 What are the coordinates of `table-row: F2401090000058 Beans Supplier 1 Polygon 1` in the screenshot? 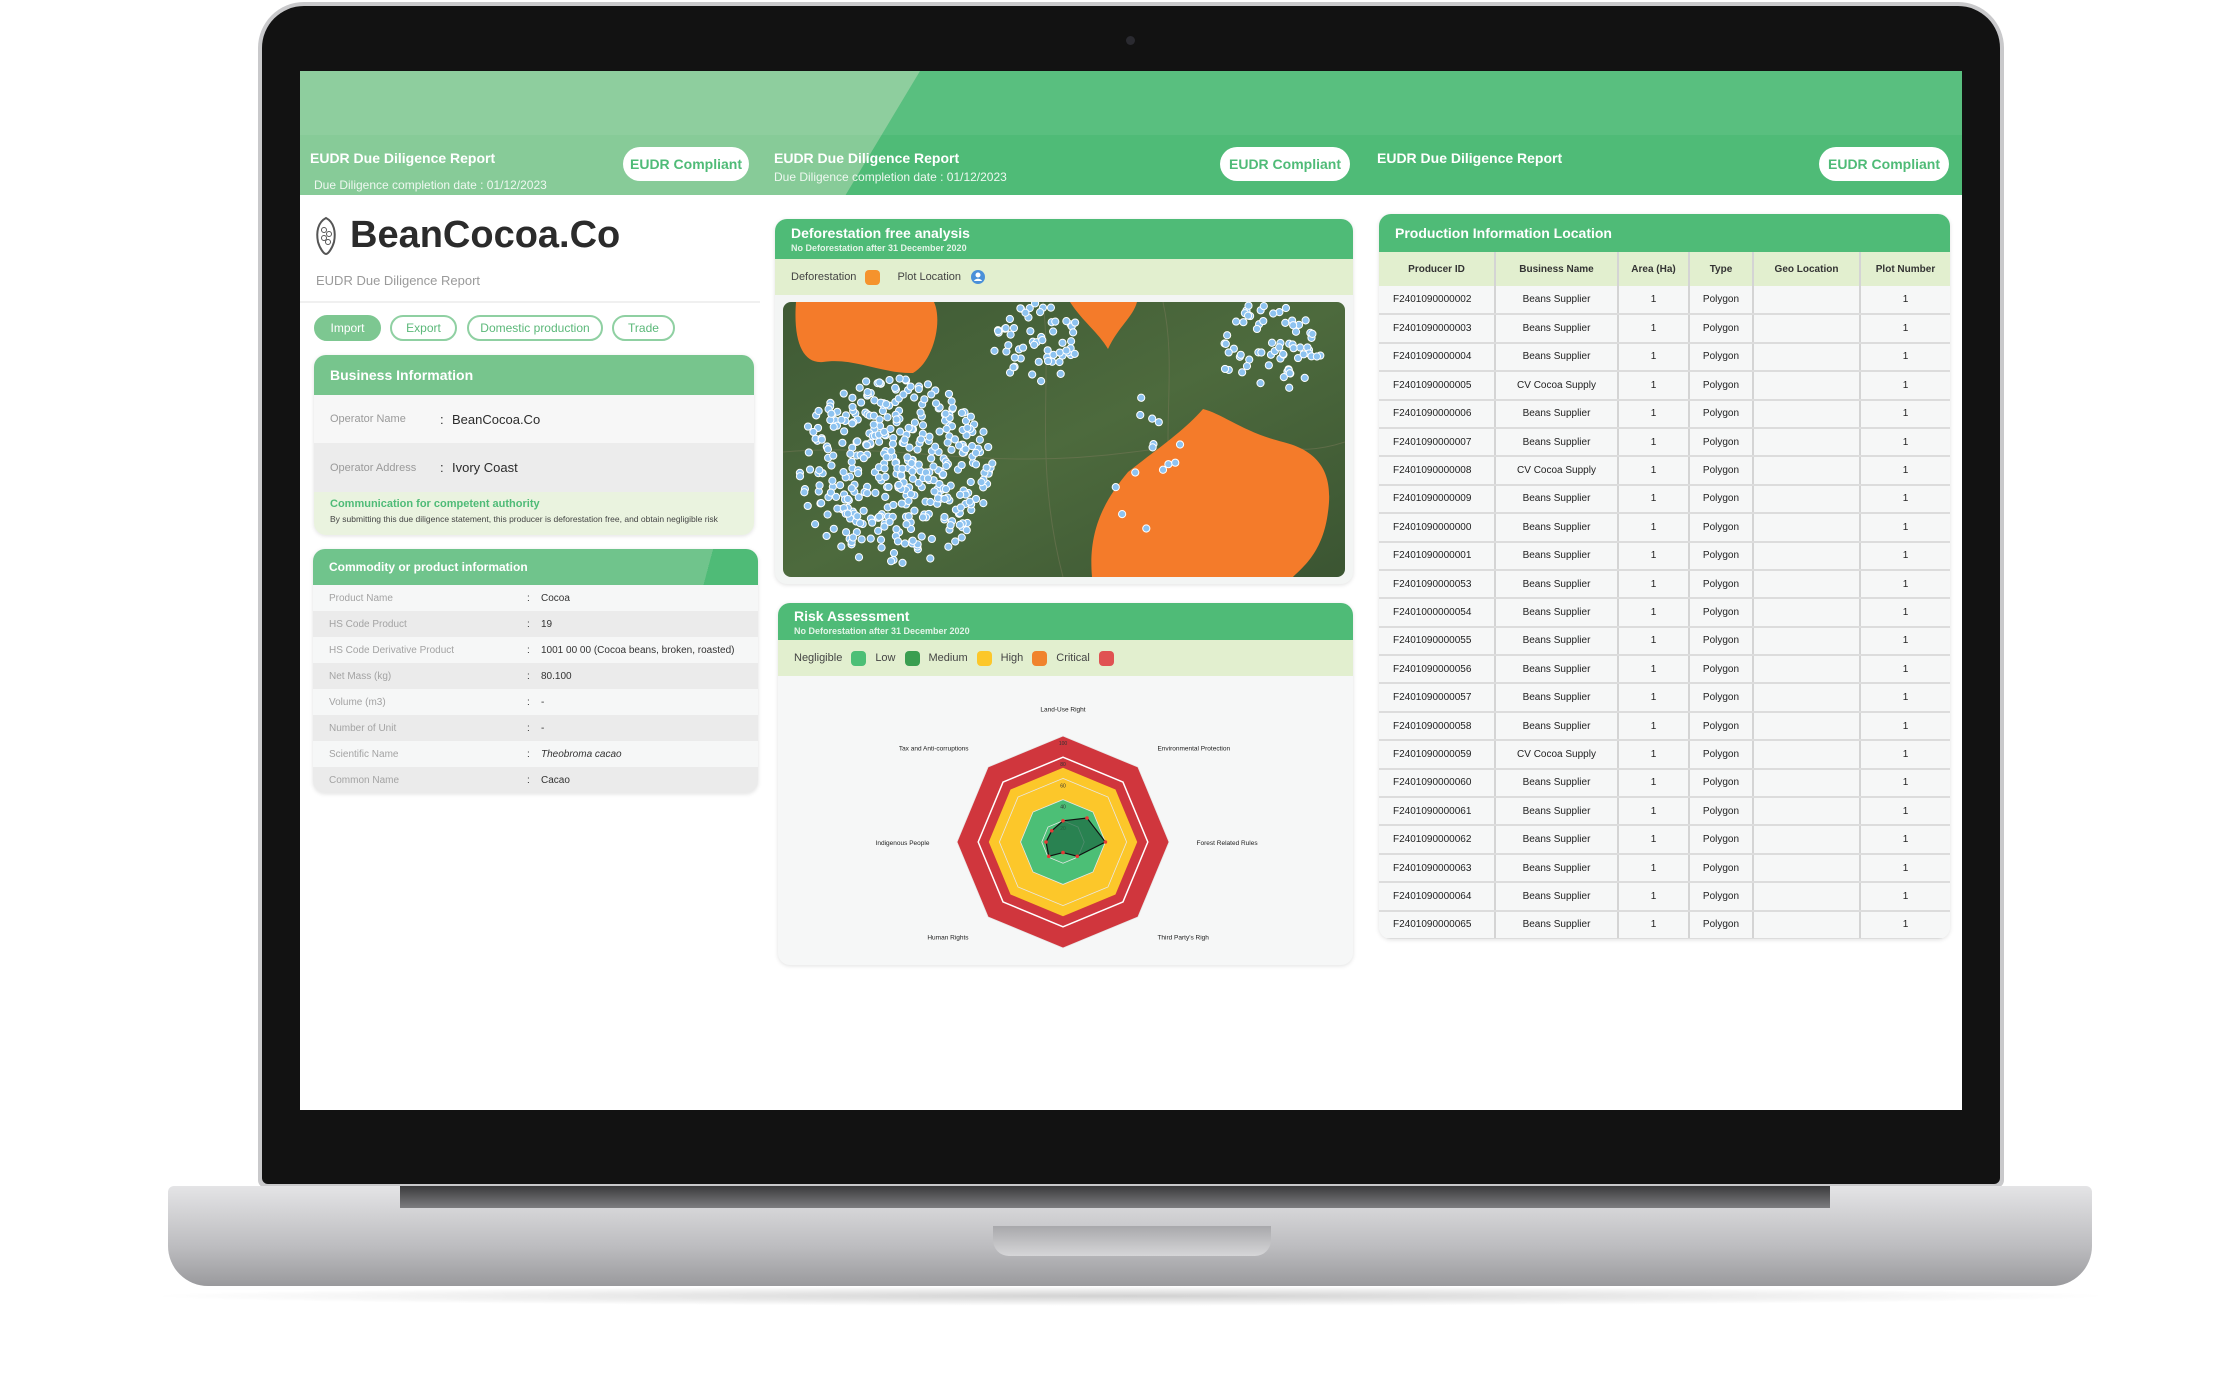 It's located at (1664, 726).